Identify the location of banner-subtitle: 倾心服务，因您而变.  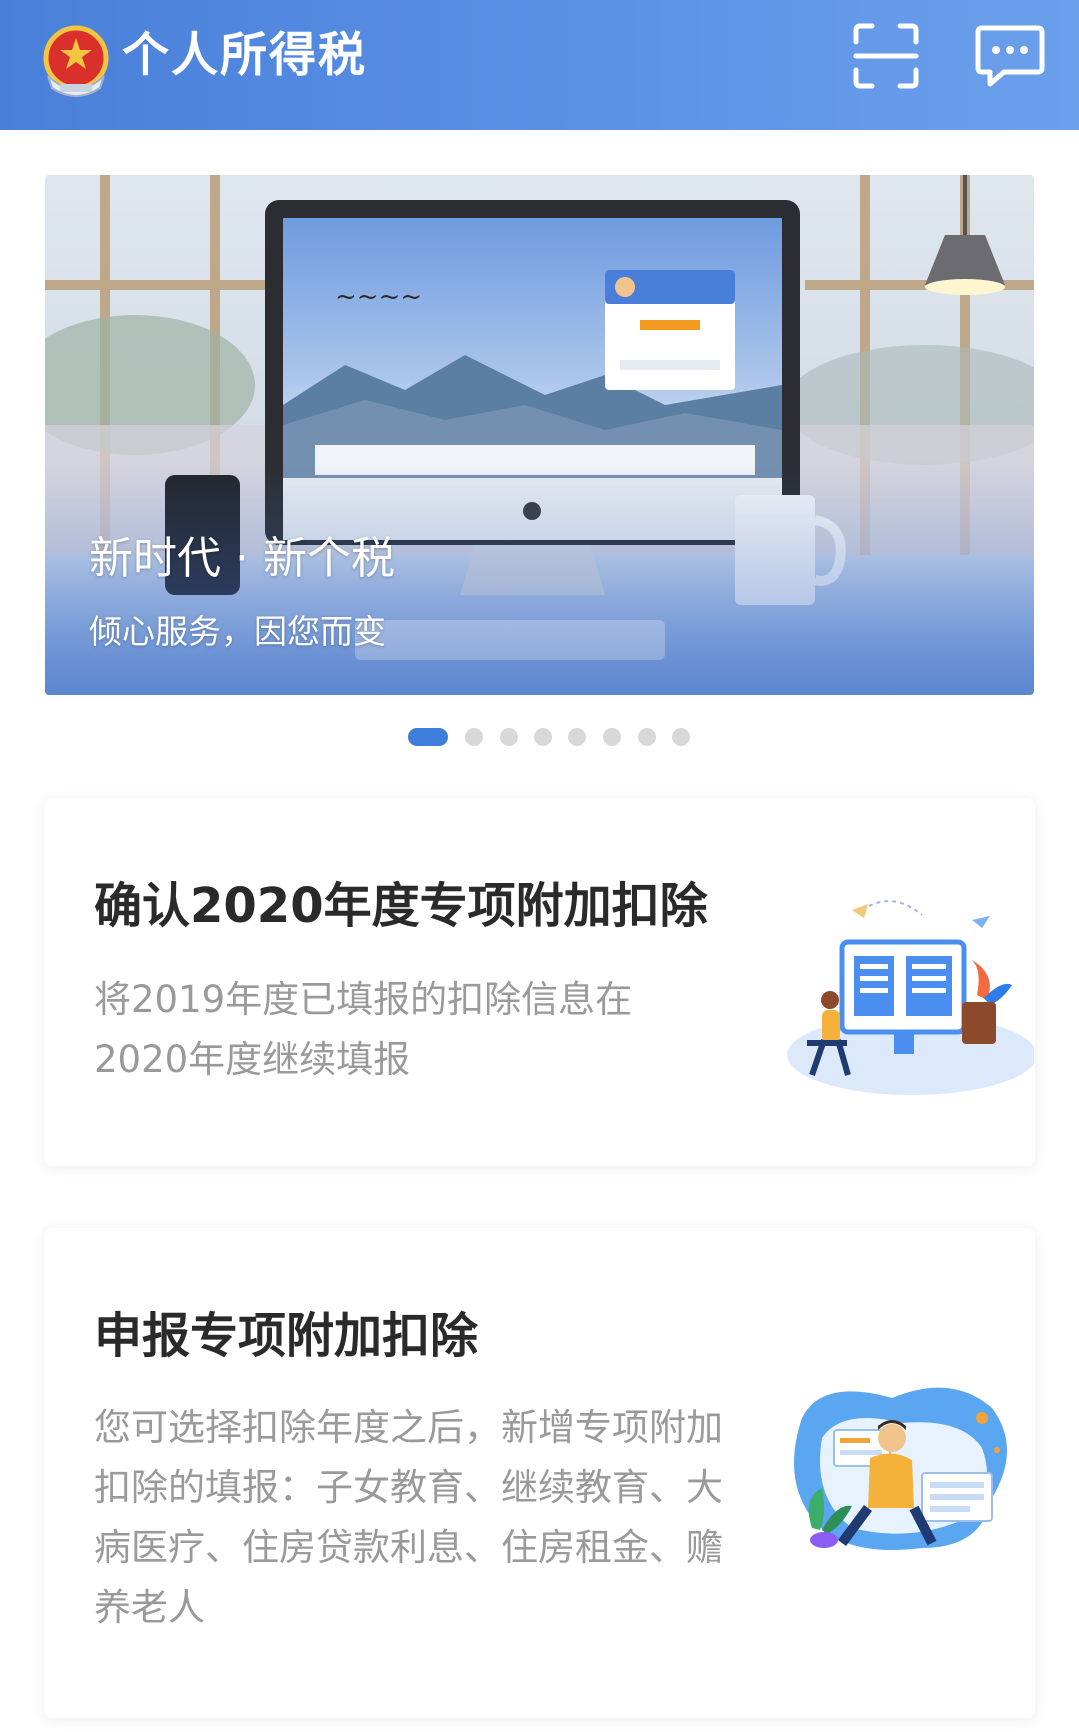
(237, 631).